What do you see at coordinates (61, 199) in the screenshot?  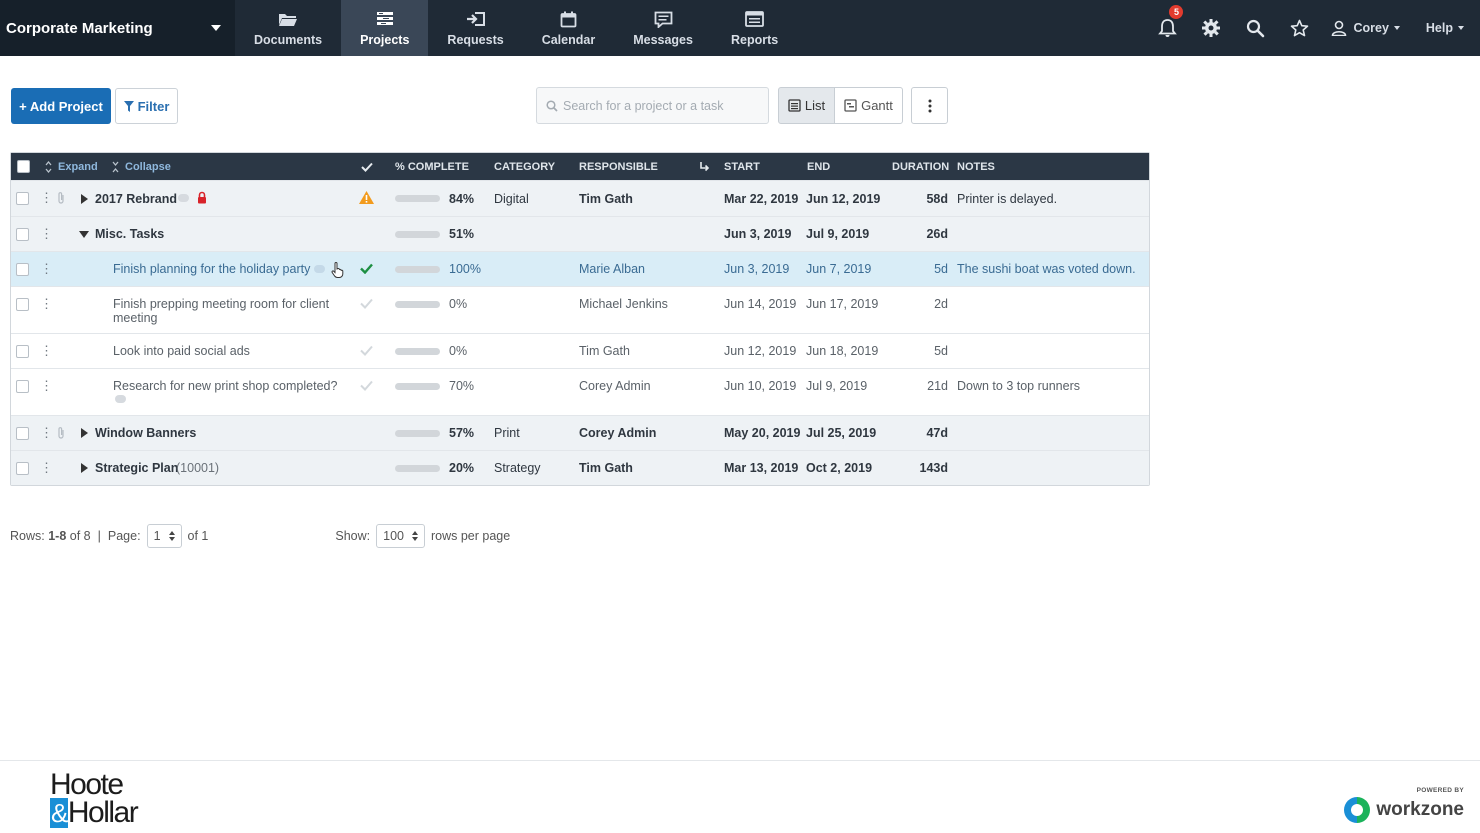 I see `attachment-icon` at bounding box center [61, 199].